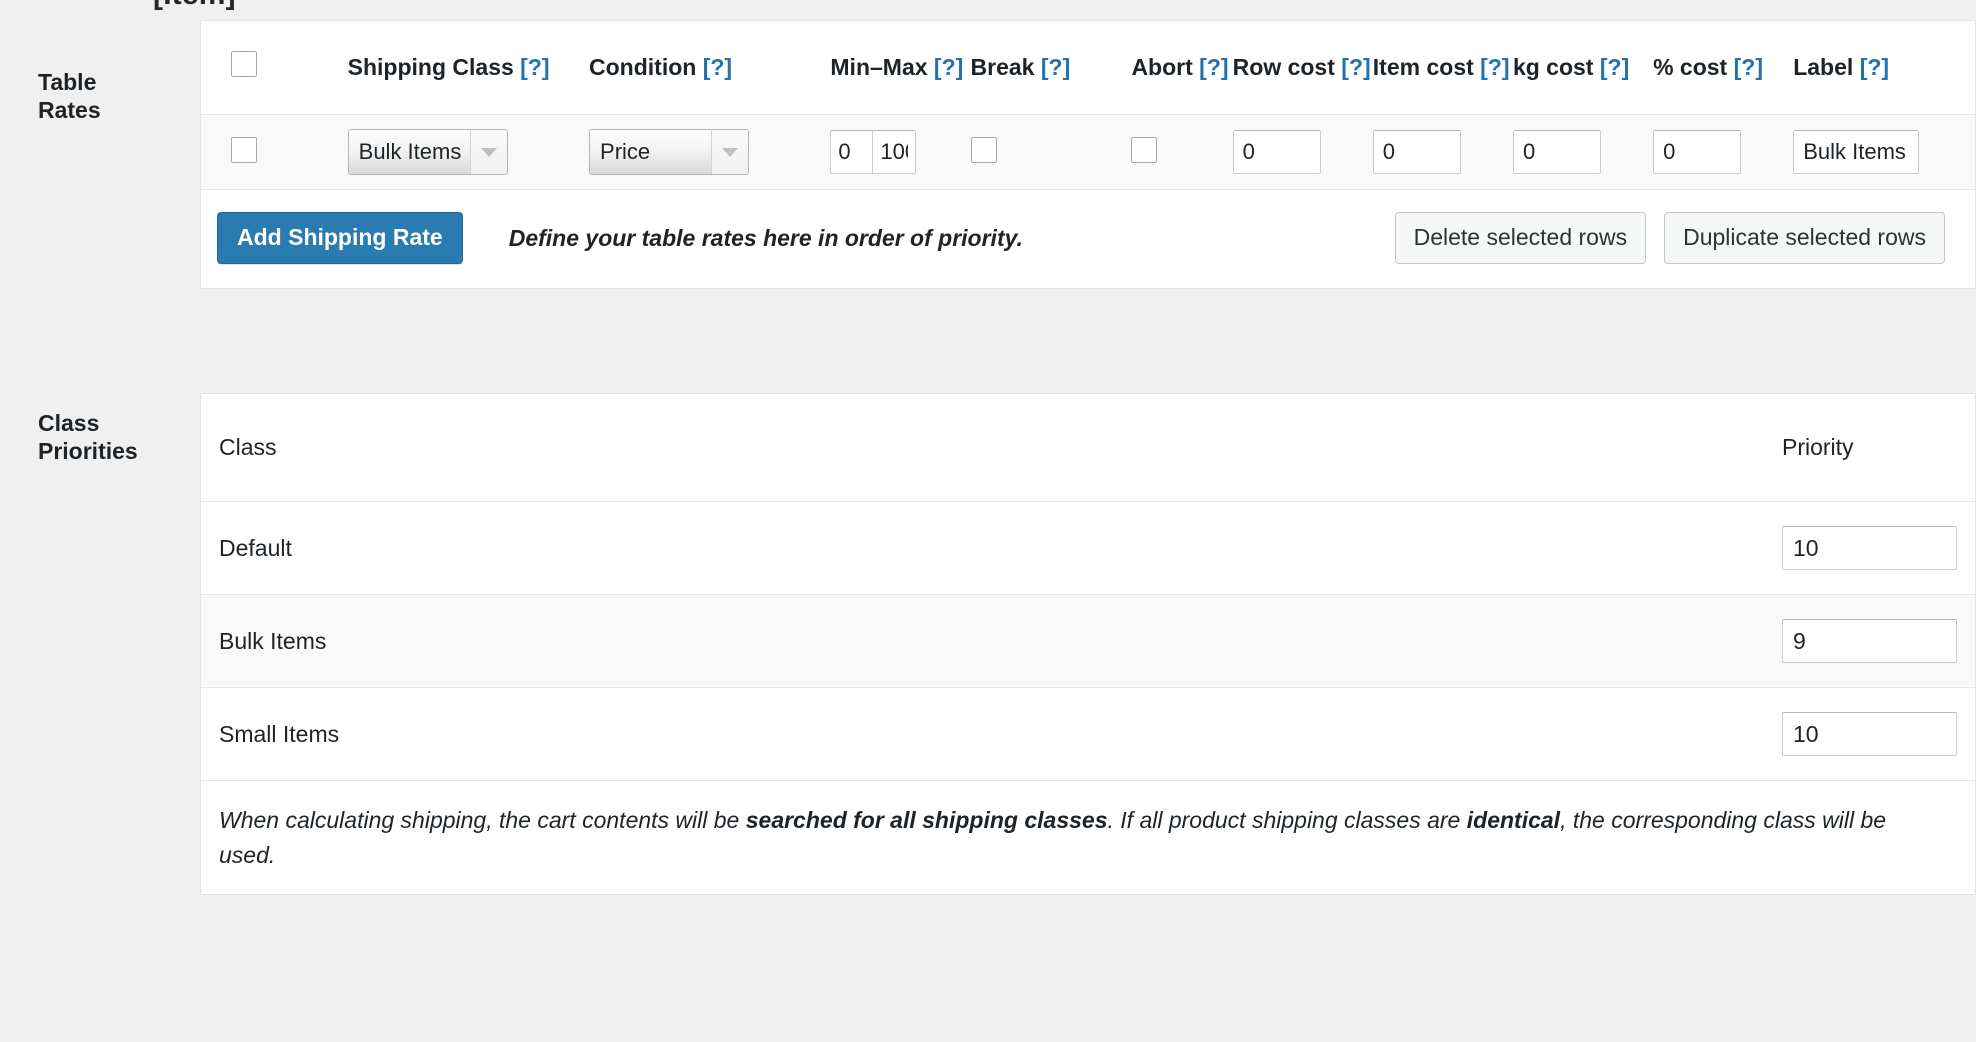 This screenshot has height=1042, width=1976. What do you see at coordinates (274, 68) in the screenshot?
I see `column-select-all` at bounding box center [274, 68].